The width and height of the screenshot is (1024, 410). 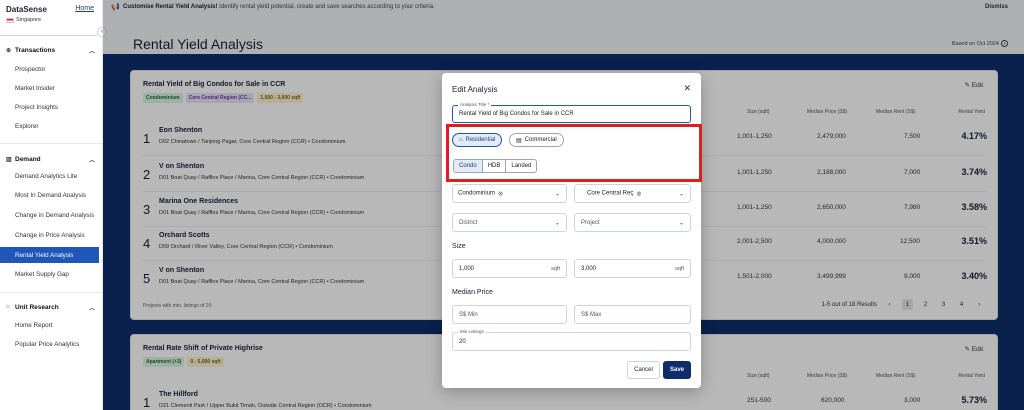 What do you see at coordinates (472, 292) in the screenshot?
I see `median-price-label: Median Price` at bounding box center [472, 292].